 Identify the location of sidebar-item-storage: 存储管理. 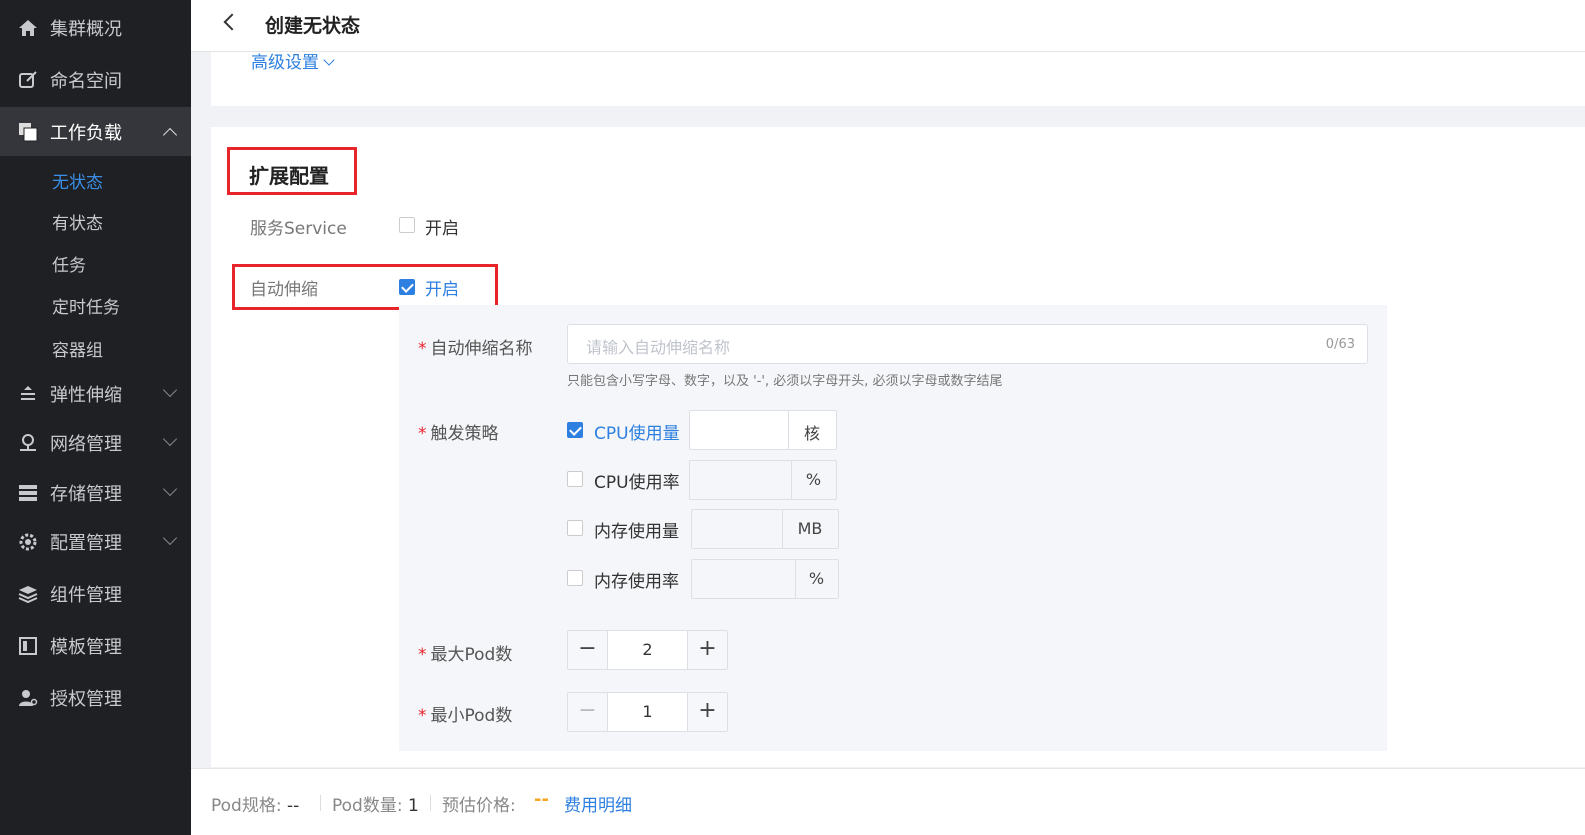
(95, 493).